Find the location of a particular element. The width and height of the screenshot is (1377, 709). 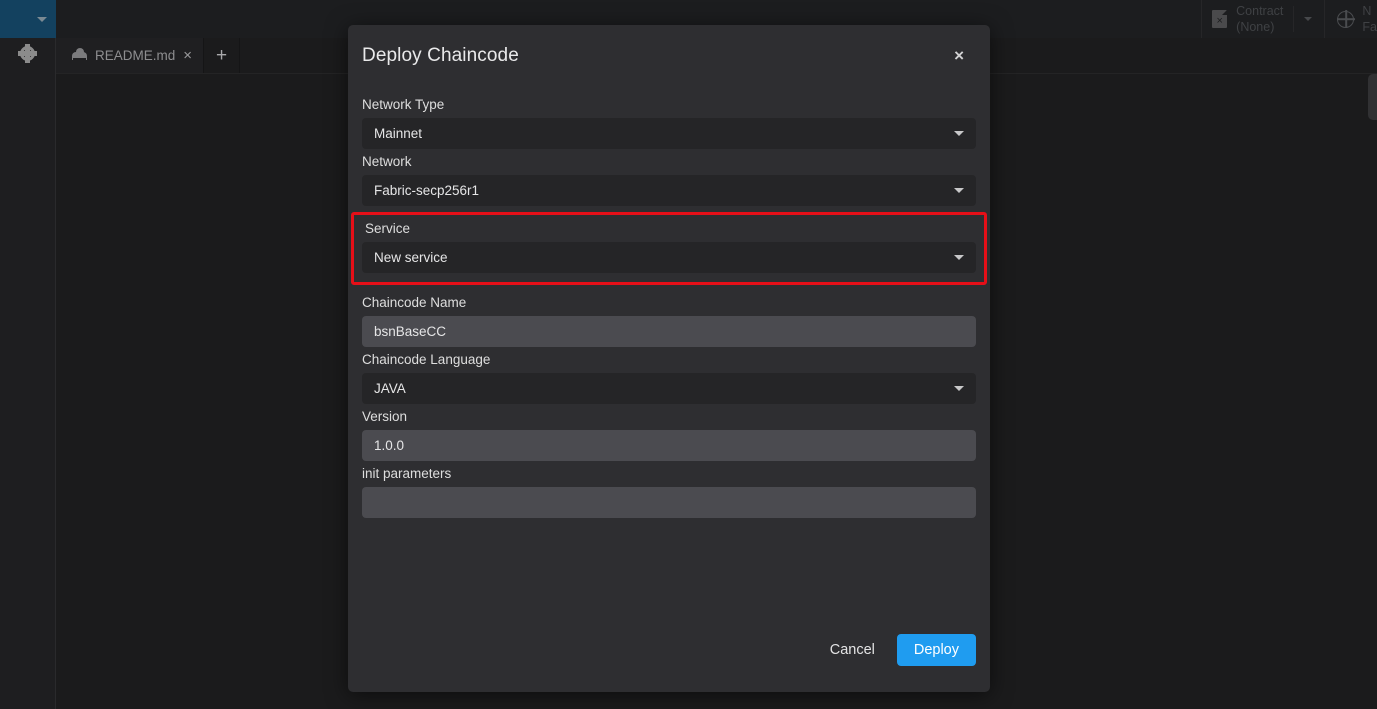

tab-label: README.md is located at coordinates (135, 55).